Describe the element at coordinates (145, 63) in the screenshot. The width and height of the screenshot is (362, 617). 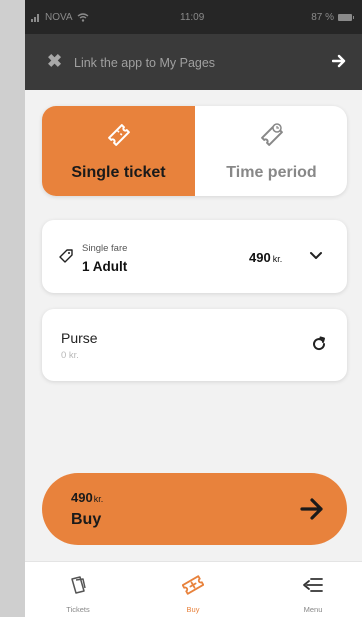
I see `link-my-pages-text: Link the app to My Pages` at that location.